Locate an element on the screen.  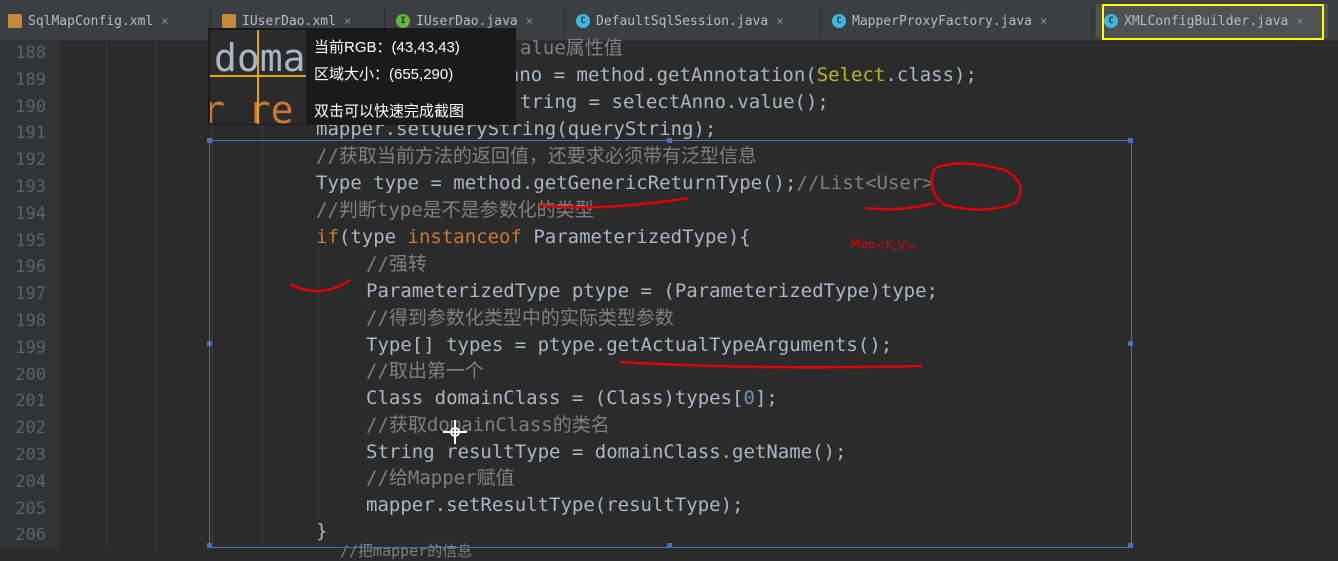
curve-annotation is located at coordinates (320, 285).